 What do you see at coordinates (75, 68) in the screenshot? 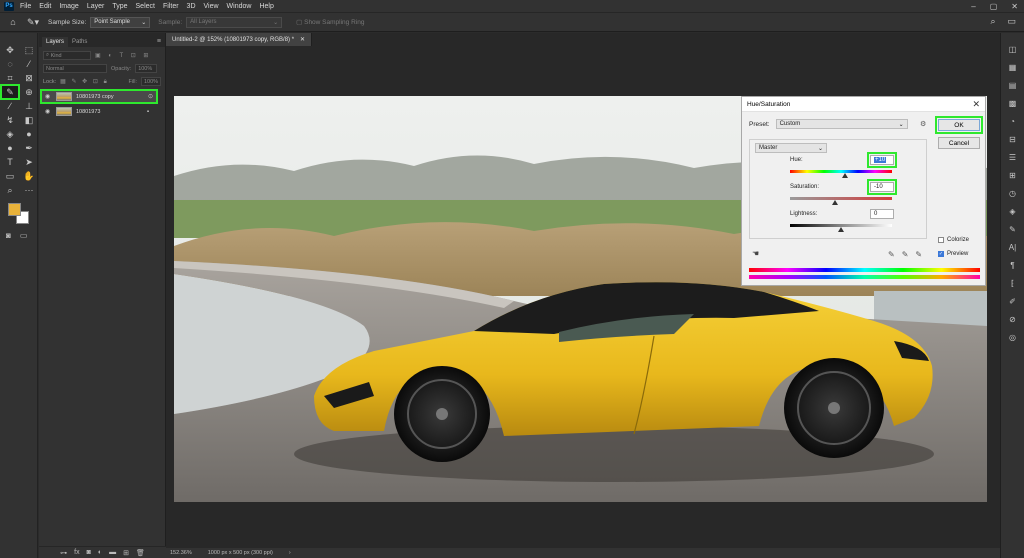
I see `blend-mode-select: Normal` at bounding box center [75, 68].